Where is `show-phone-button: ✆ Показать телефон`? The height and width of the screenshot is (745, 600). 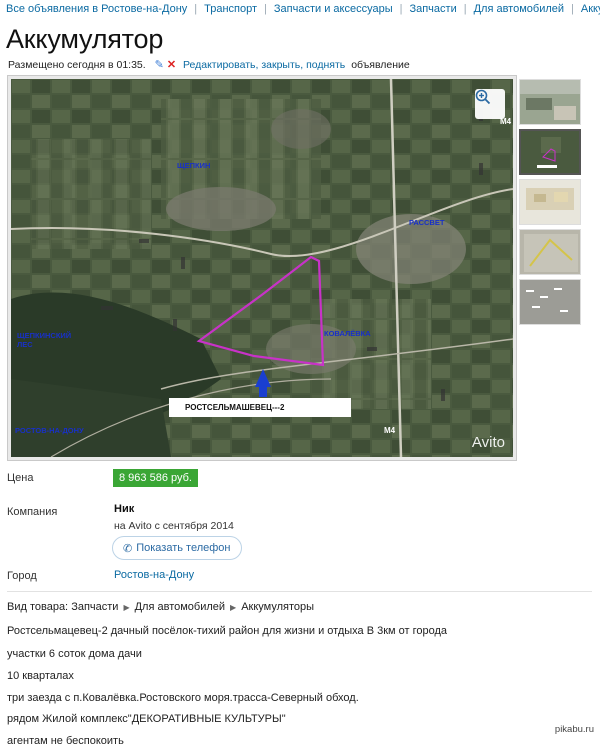 show-phone-button: ✆ Показать телефон is located at coordinates (177, 548).